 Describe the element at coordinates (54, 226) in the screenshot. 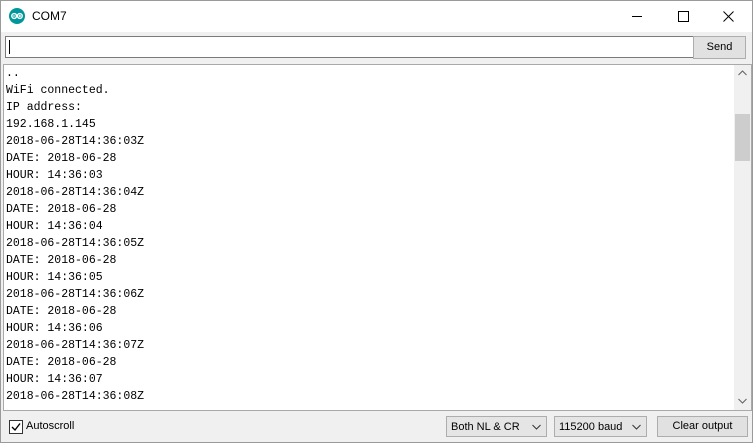

I see `output-line: HOUR: 14:36:04` at that location.